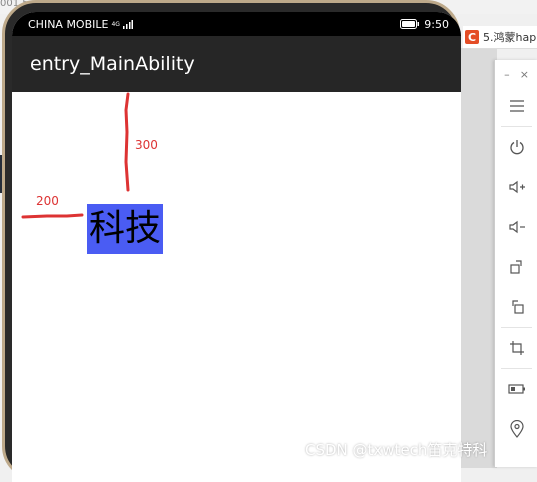 This screenshot has width=537, height=482. Describe the element at coordinates (115, 24) in the screenshot. I see `network-type: 4G` at that location.